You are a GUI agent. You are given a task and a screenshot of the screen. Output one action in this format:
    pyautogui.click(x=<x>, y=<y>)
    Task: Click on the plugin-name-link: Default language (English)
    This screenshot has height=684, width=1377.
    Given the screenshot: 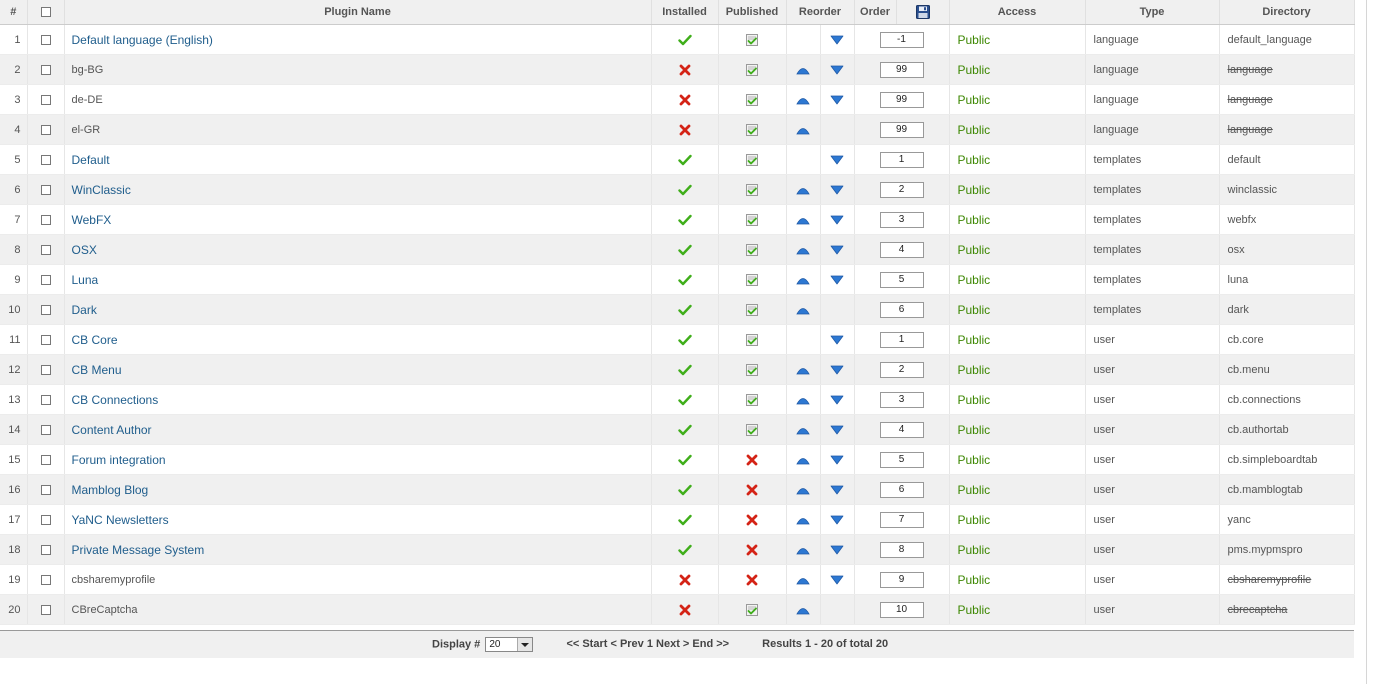 What is the action you would take?
    pyautogui.click(x=142, y=40)
    